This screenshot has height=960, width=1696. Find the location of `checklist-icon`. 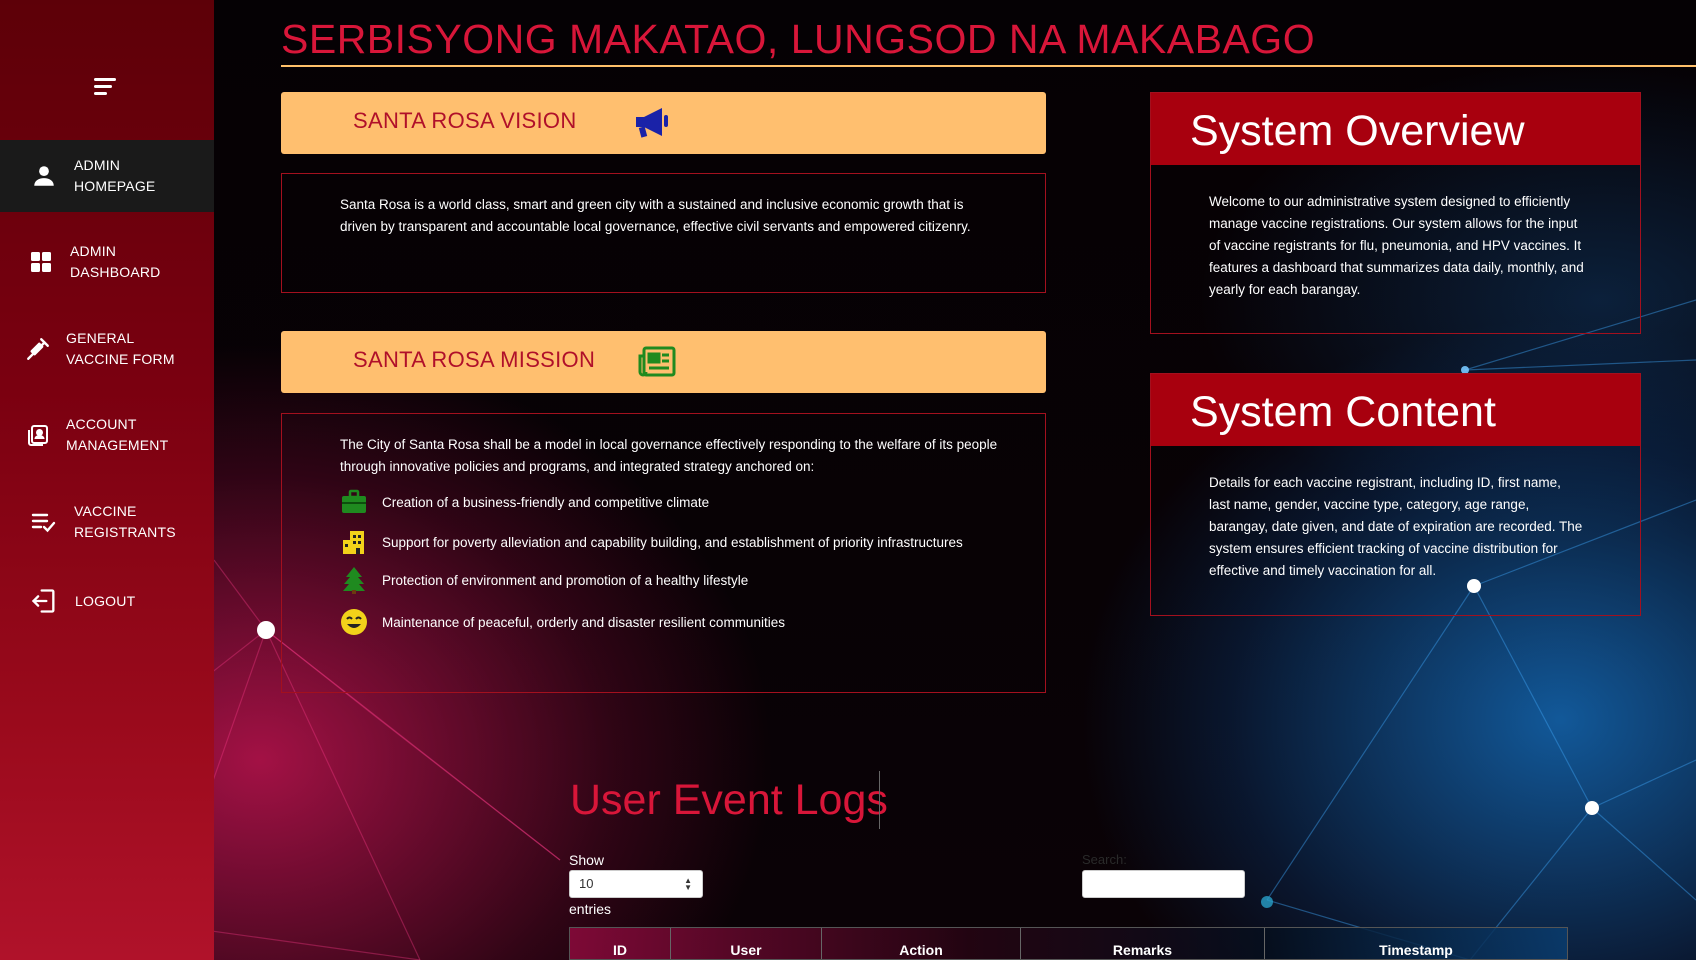

checklist-icon is located at coordinates (43, 522).